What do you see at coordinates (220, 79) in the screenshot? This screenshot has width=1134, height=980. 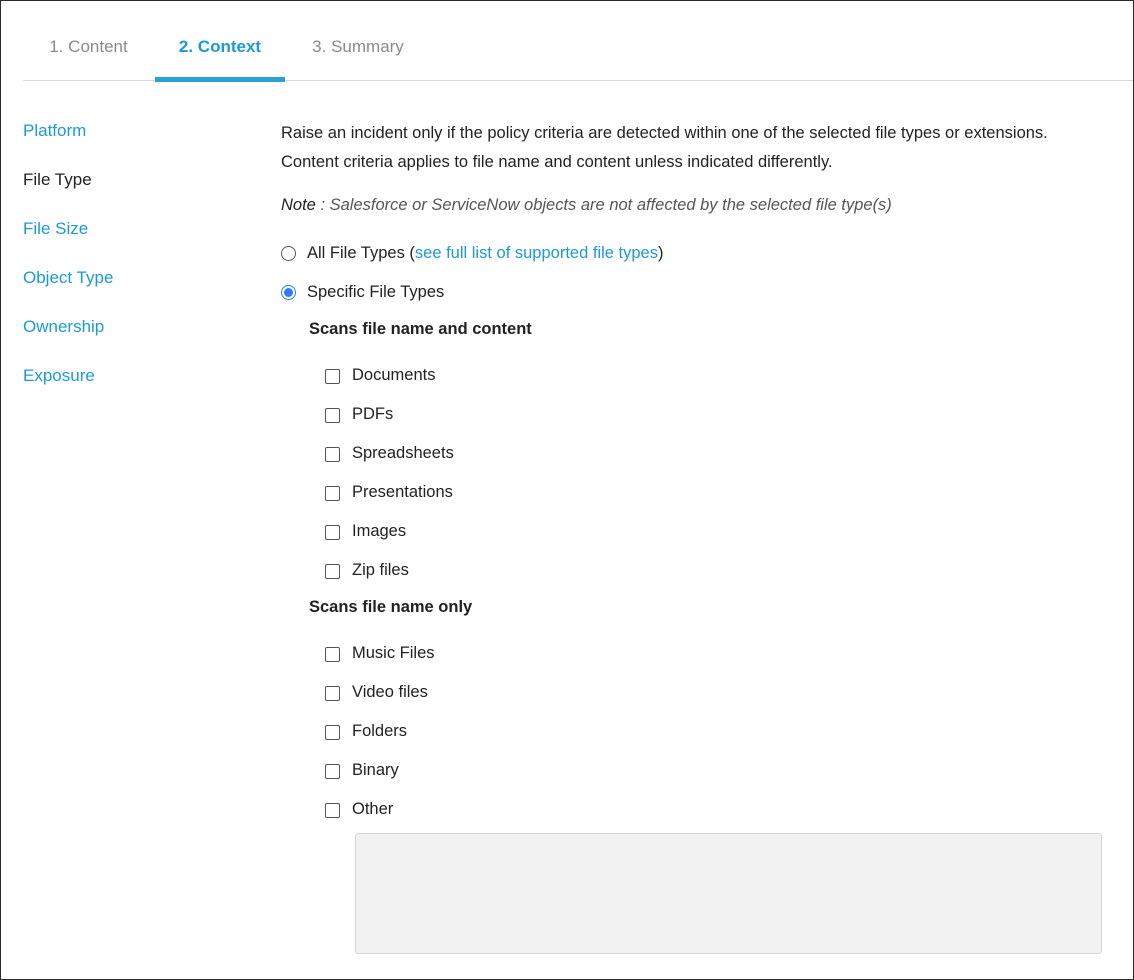 I see `active-tab-indicator` at bounding box center [220, 79].